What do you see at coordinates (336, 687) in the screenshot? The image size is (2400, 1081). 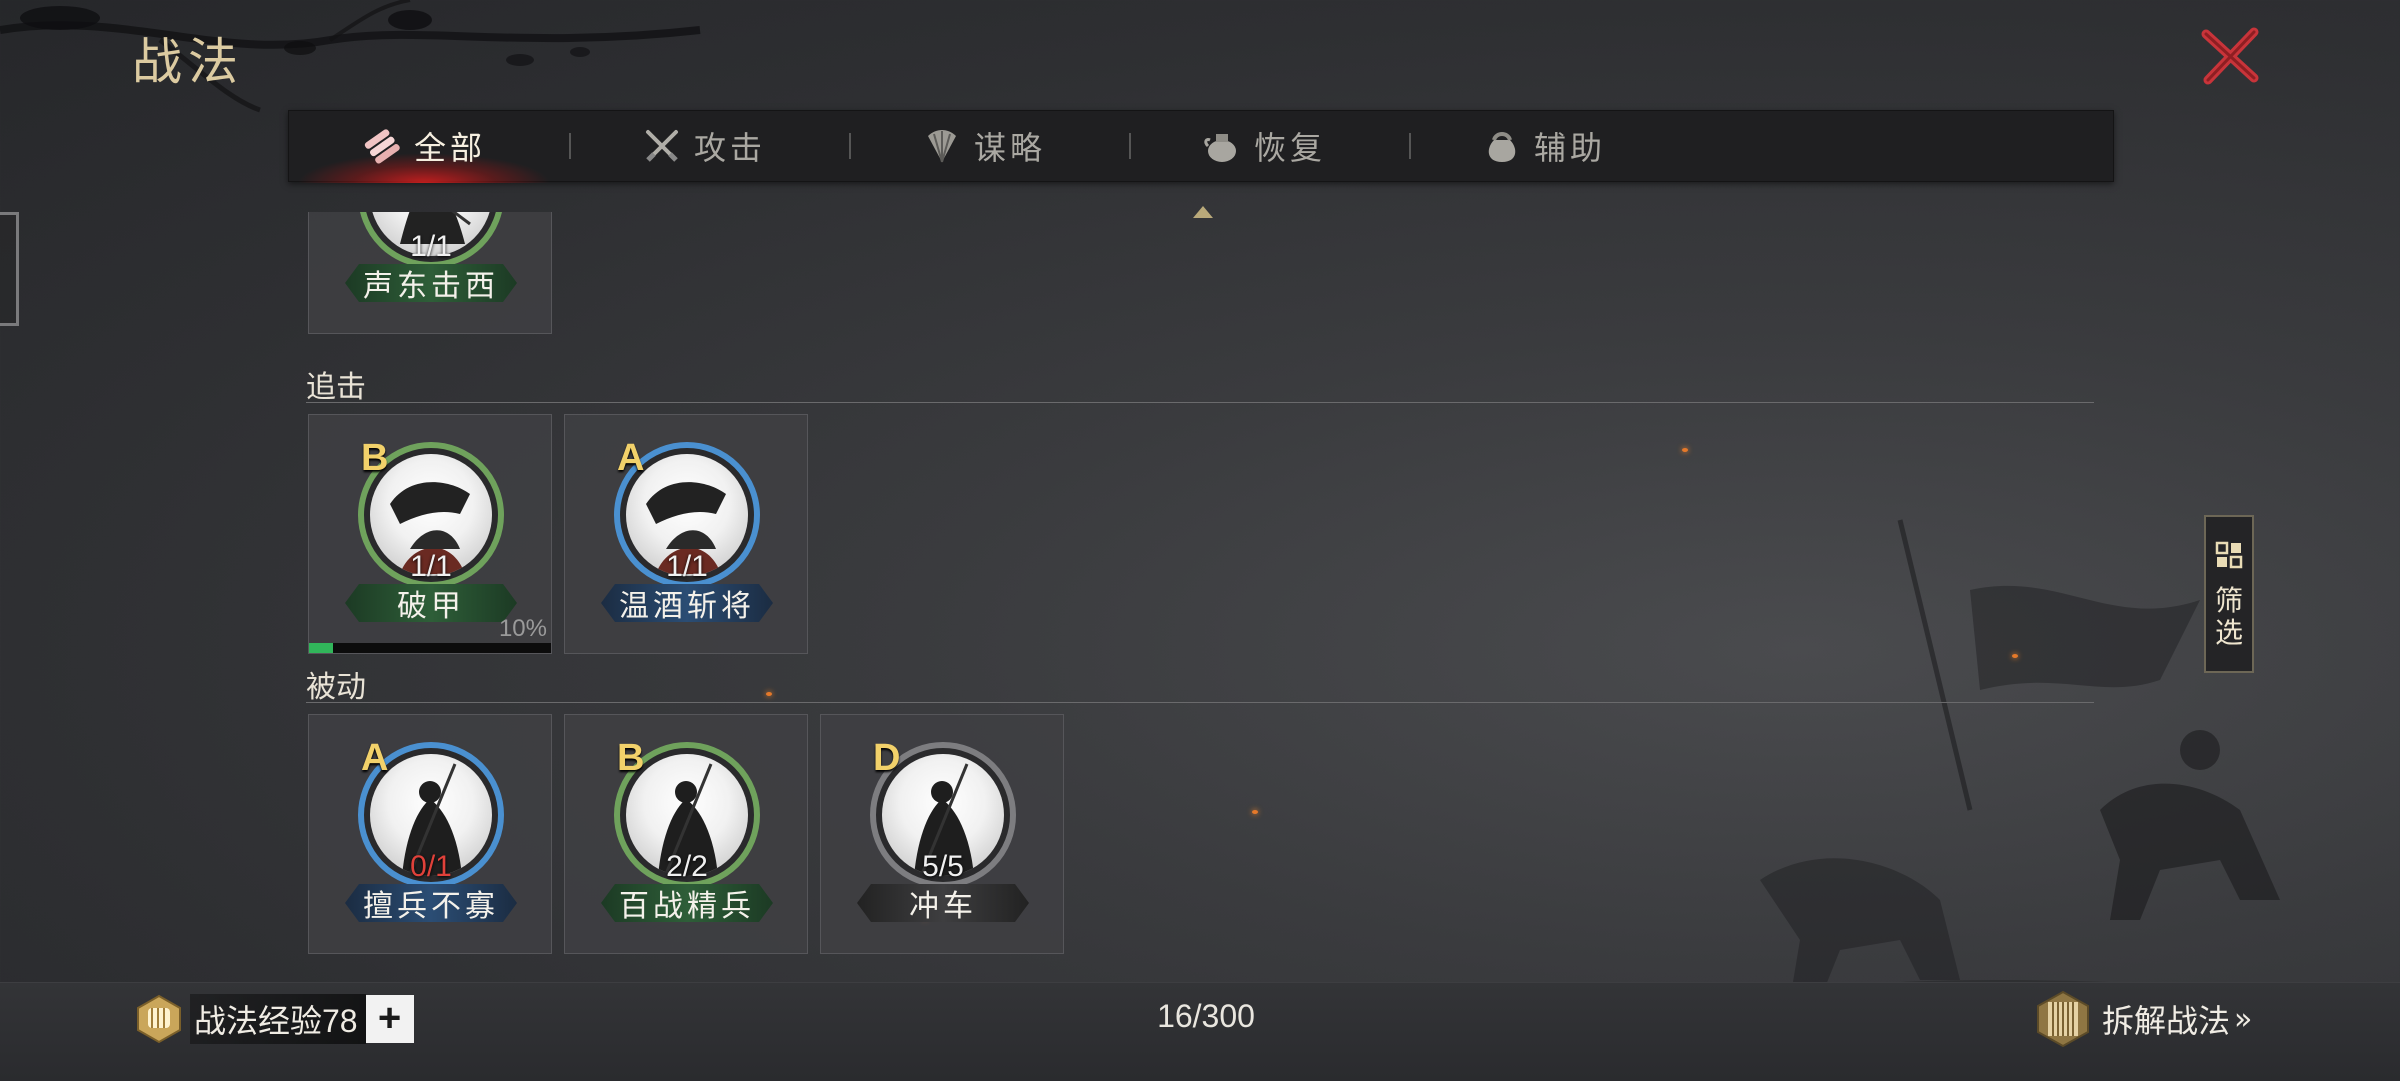 I see `section-title: 被动` at bounding box center [336, 687].